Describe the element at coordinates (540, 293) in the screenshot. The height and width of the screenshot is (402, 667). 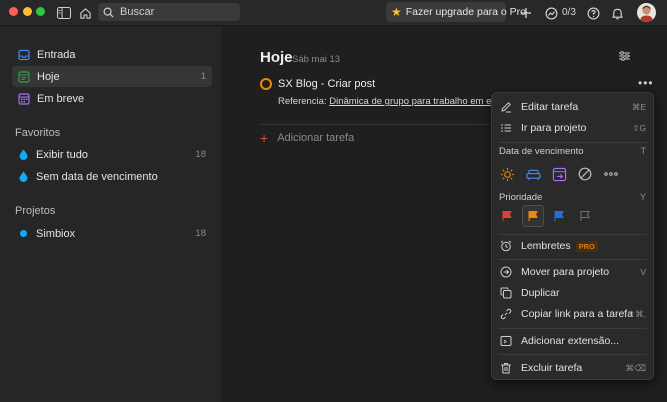
I see `menu-item-label: Duplicar` at that location.